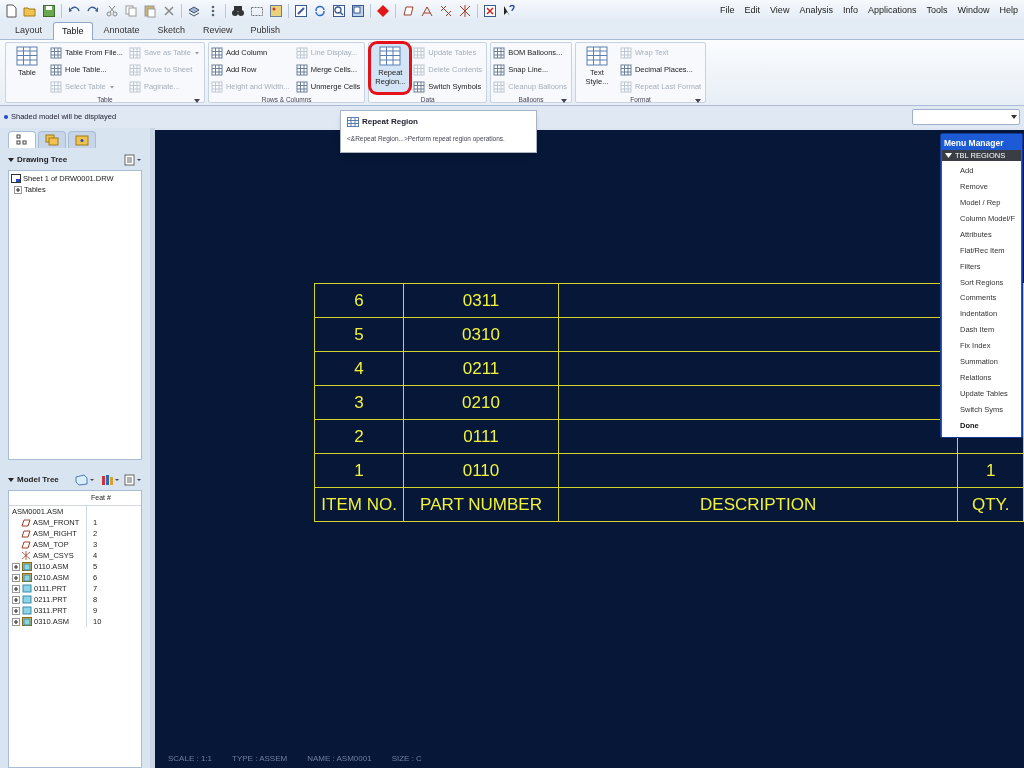 This screenshot has height=768, width=1024. Describe the element at coordinates (27, 621) in the screenshot. I see `assembly-icon` at that location.